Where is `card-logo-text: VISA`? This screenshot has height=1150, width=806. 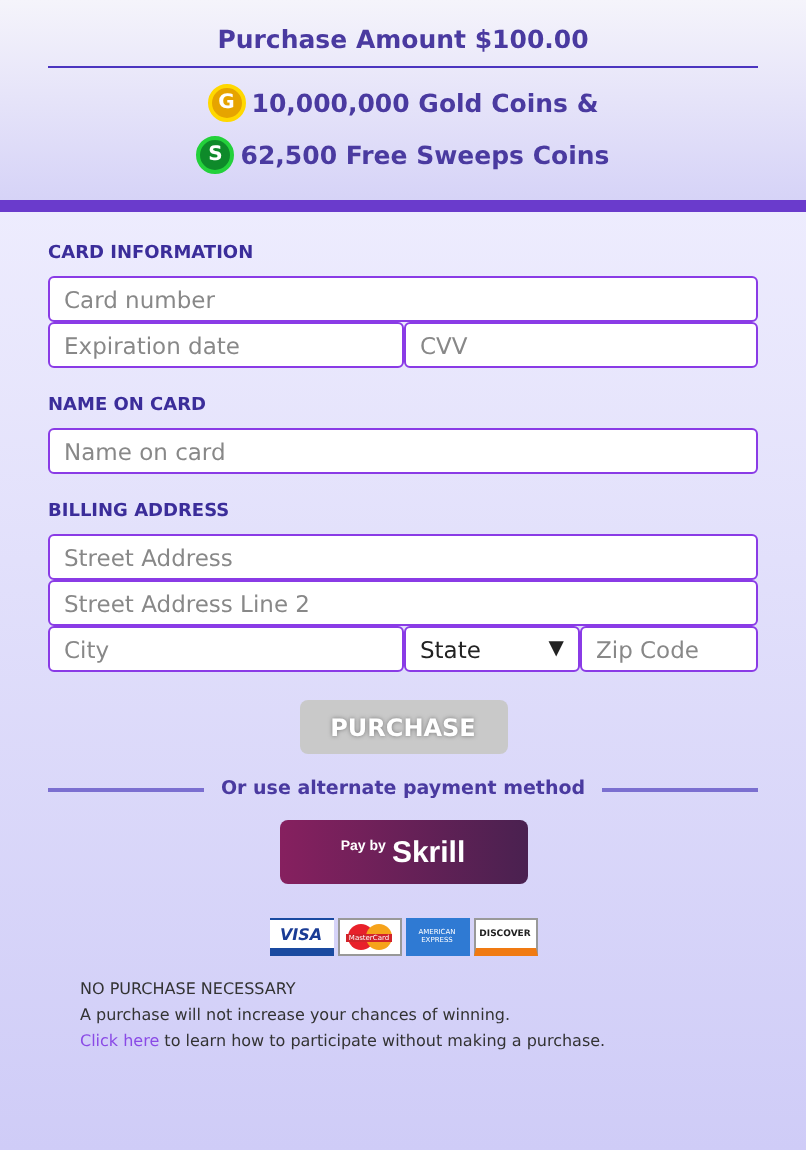 card-logo-text: VISA is located at coordinates (301, 934).